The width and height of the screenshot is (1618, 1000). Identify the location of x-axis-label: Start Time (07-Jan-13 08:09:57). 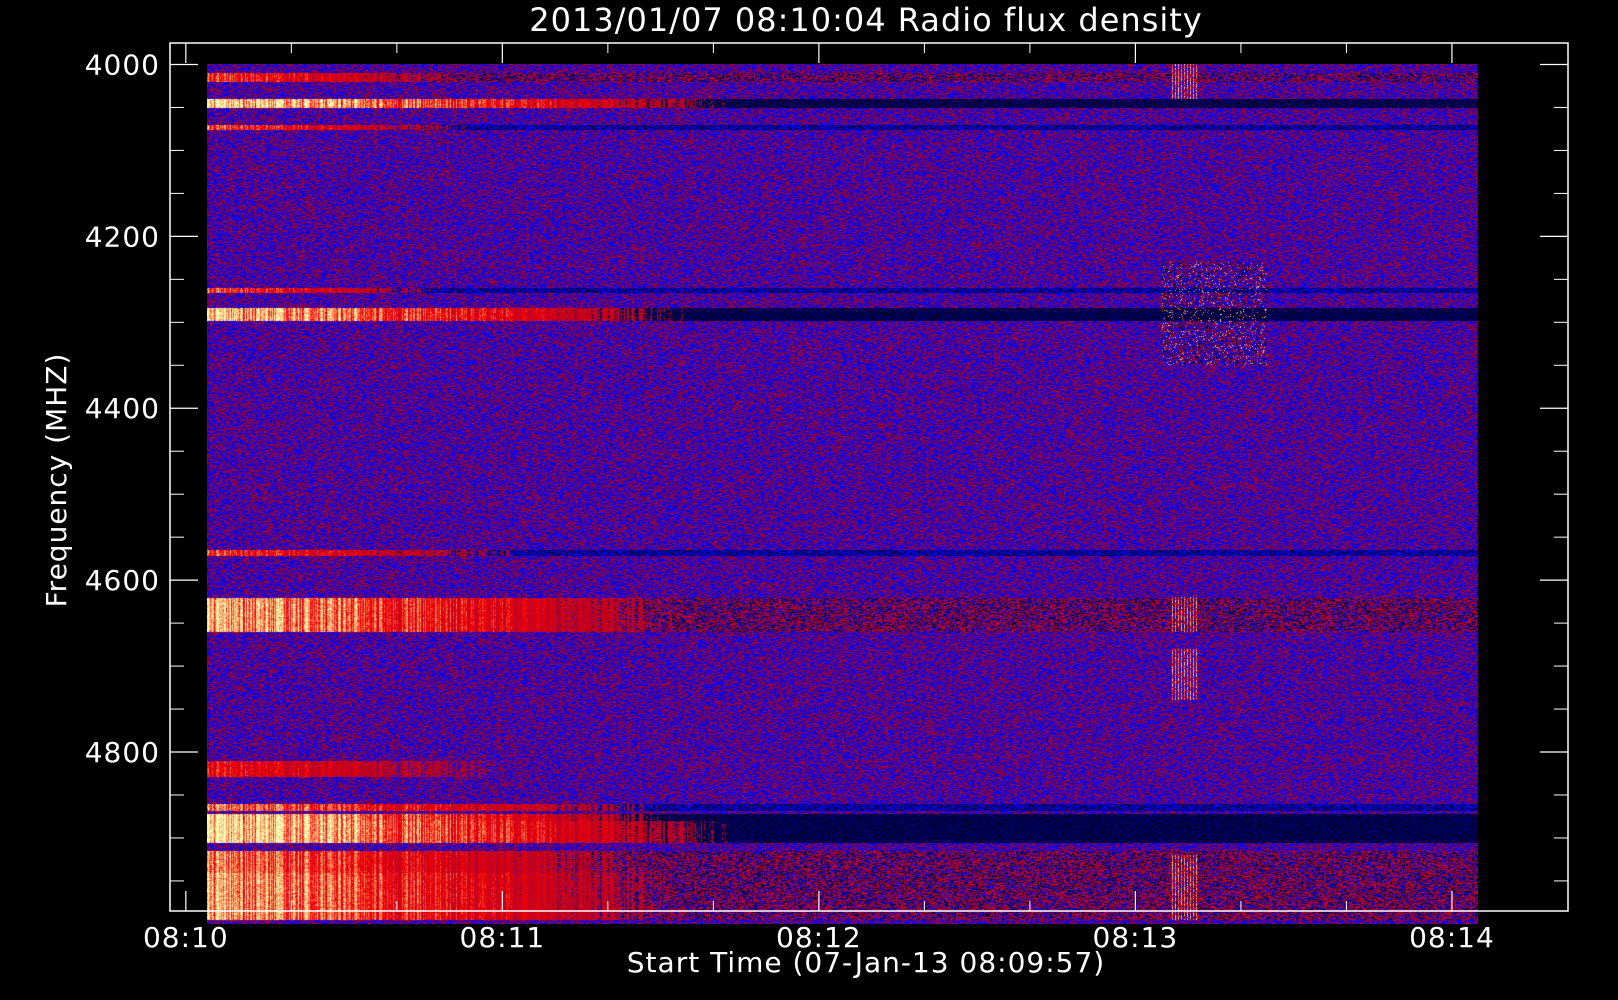
(866, 962).